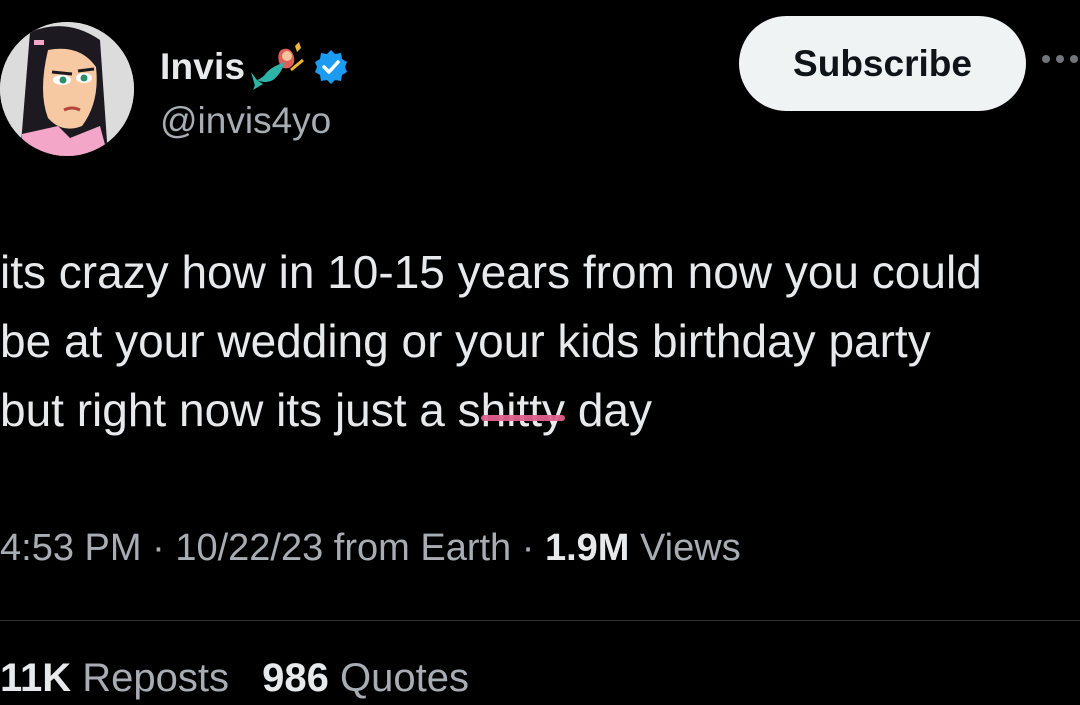 The image size is (1080, 705). Describe the element at coordinates (417, 548) in the screenshot. I see `tweet-source: from Earth` at that location.